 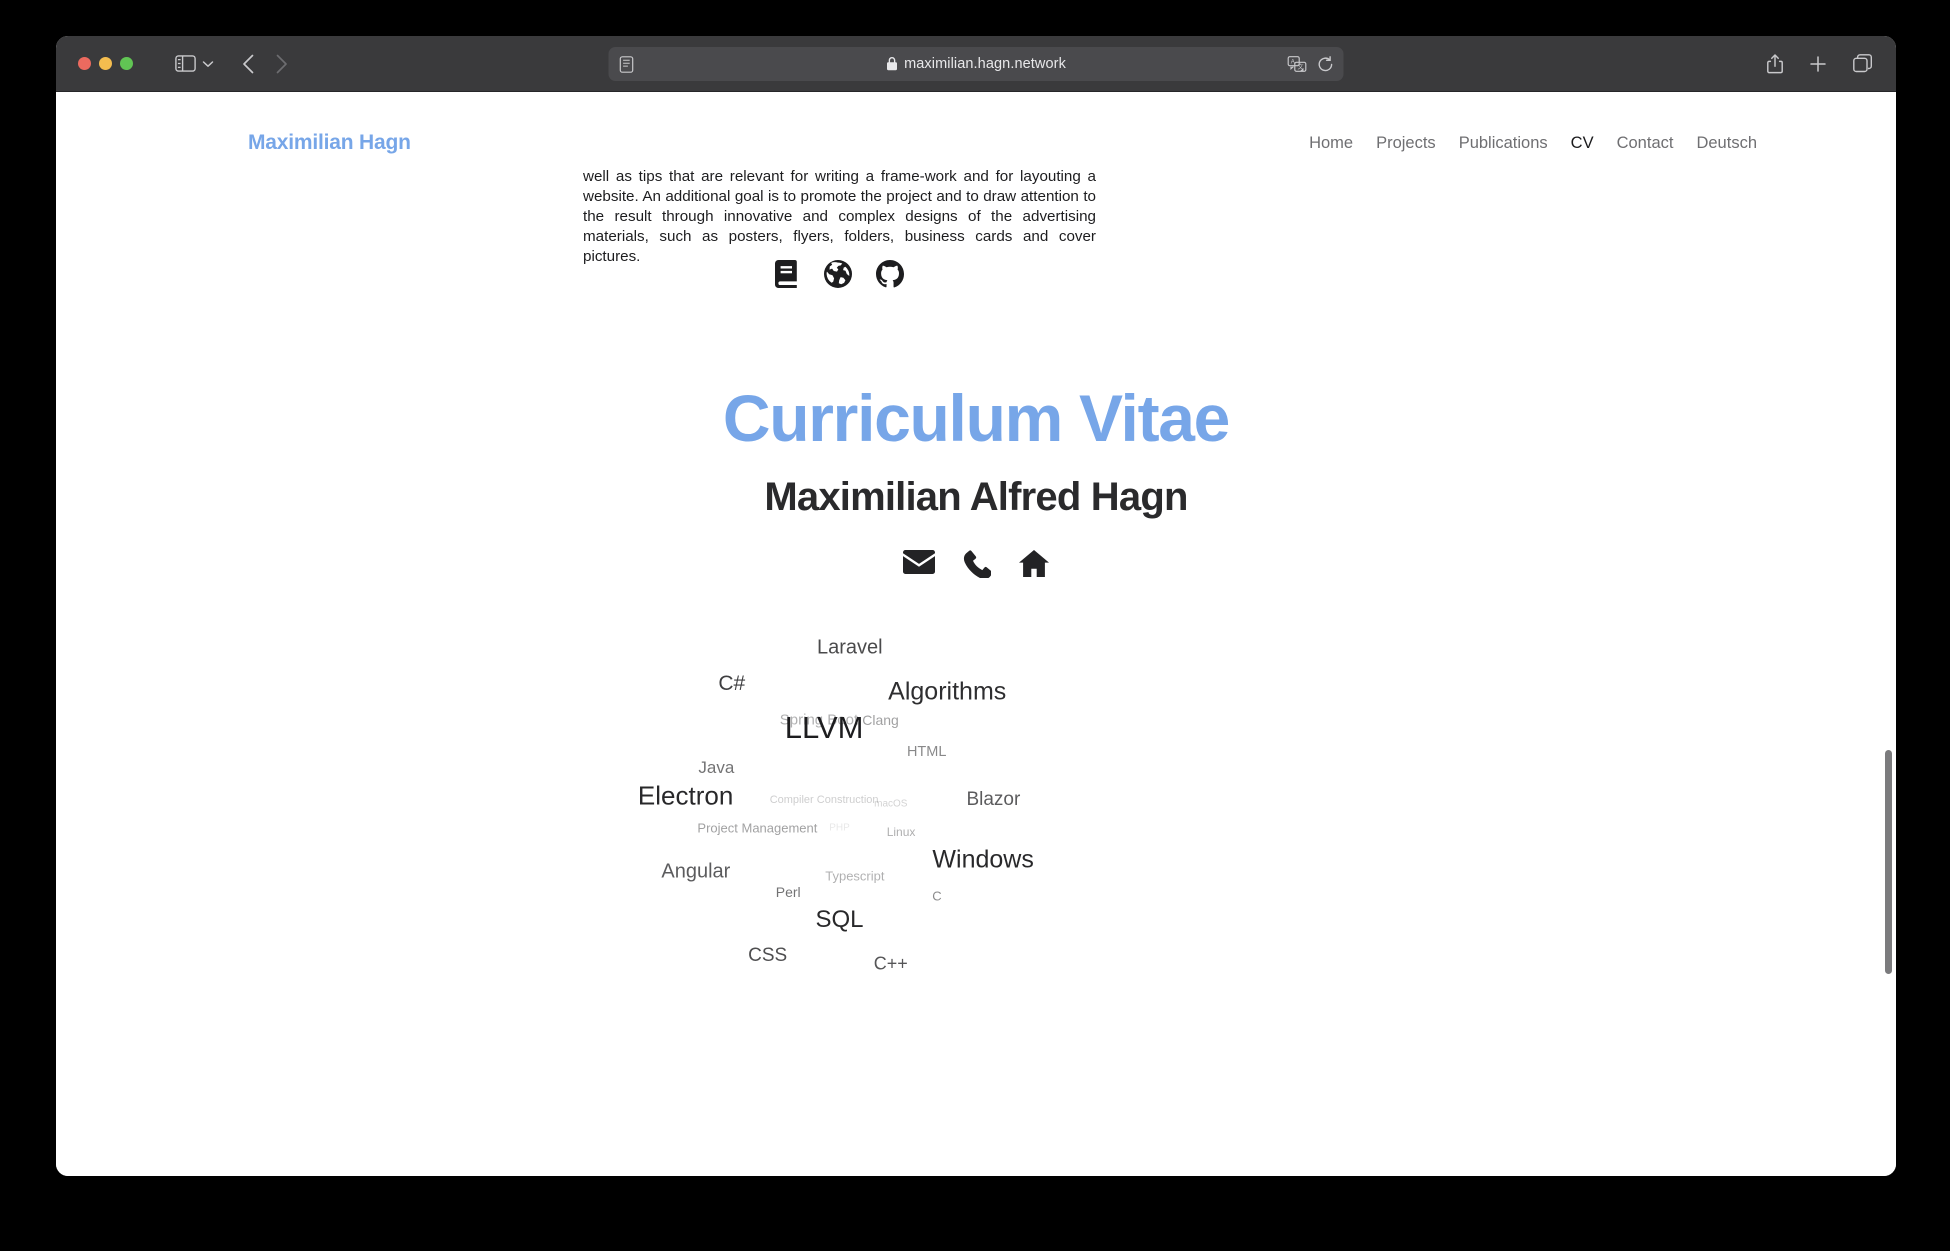 I want to click on cloud-word: Windows, so click(x=982, y=860).